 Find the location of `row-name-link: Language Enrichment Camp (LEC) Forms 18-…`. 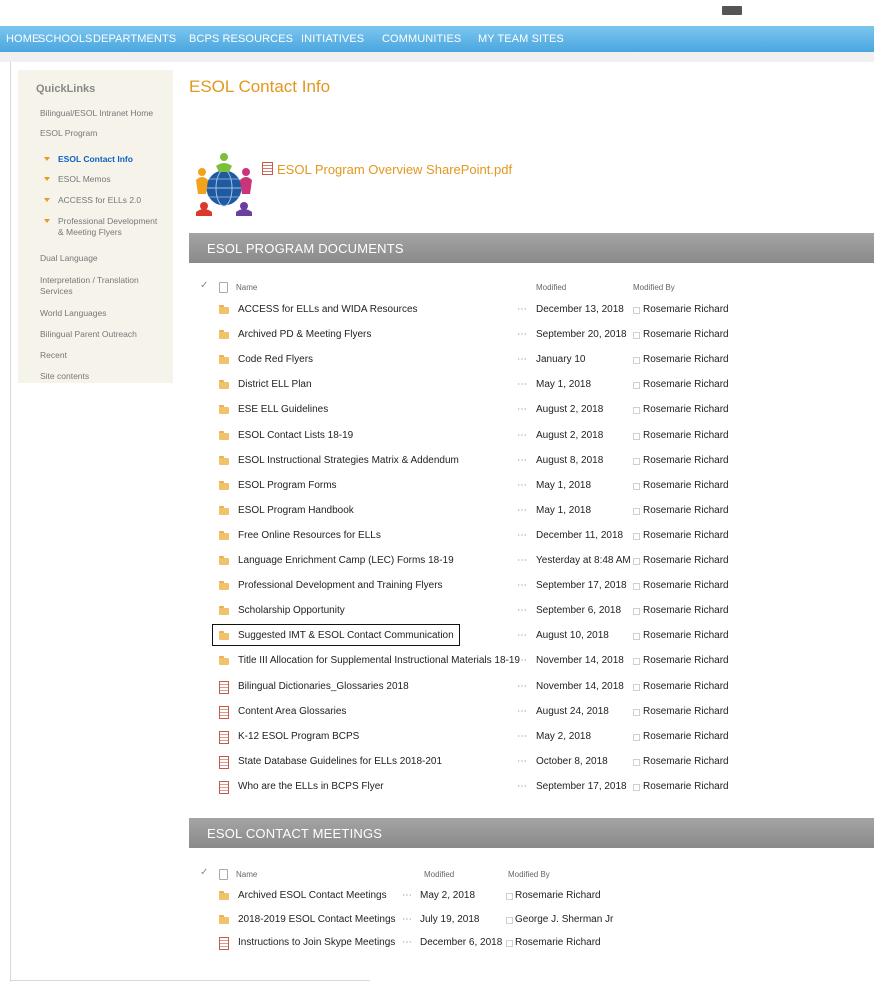

row-name-link: Language Enrichment Camp (LEC) Forms 18-… is located at coordinates (346, 560).